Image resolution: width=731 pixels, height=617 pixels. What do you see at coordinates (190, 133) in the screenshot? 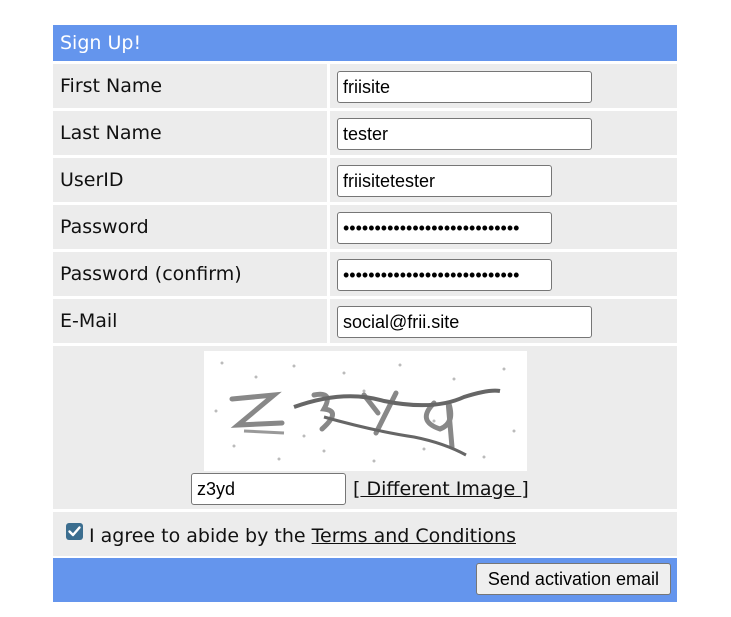
I see `last-name-label: Last Name` at bounding box center [190, 133].